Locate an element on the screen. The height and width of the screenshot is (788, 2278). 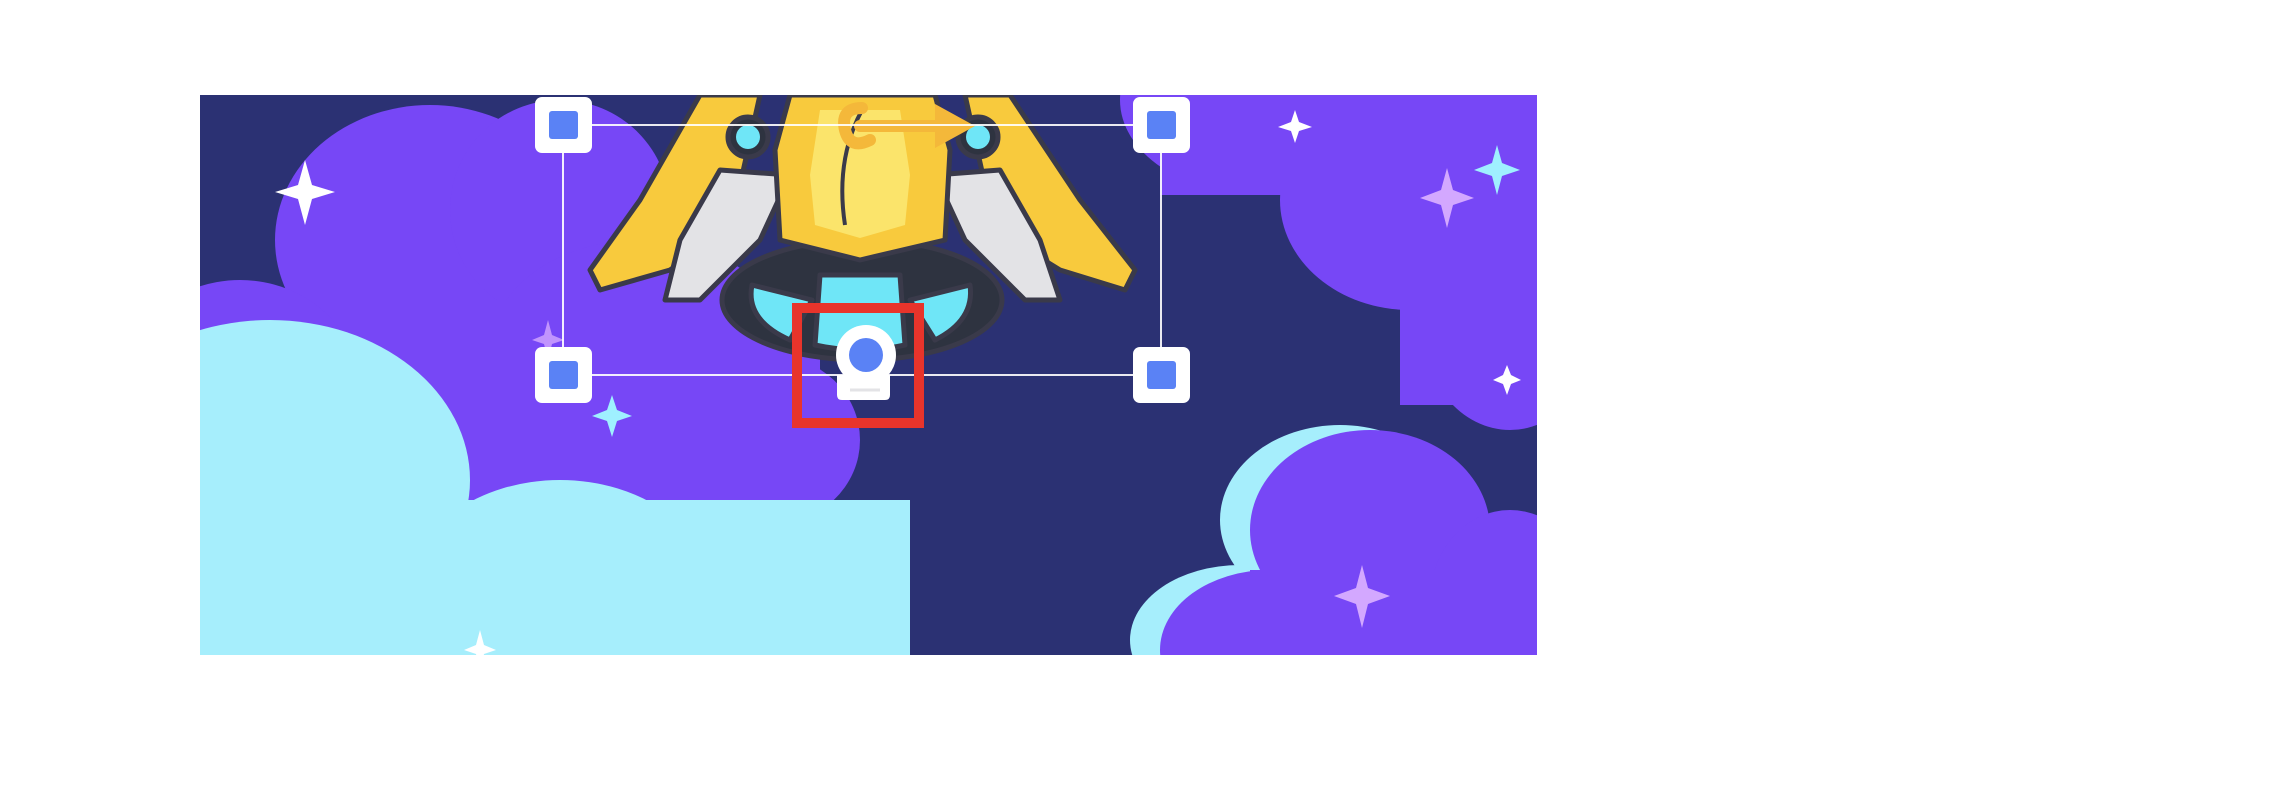
resize-handle-bottom-left is located at coordinates (563, 375).